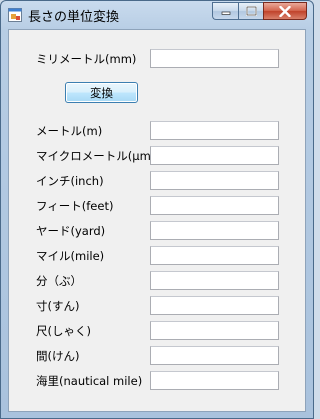 The width and height of the screenshot is (320, 419). I want to click on bu-label: 分（ぶ）, so click(59, 281).